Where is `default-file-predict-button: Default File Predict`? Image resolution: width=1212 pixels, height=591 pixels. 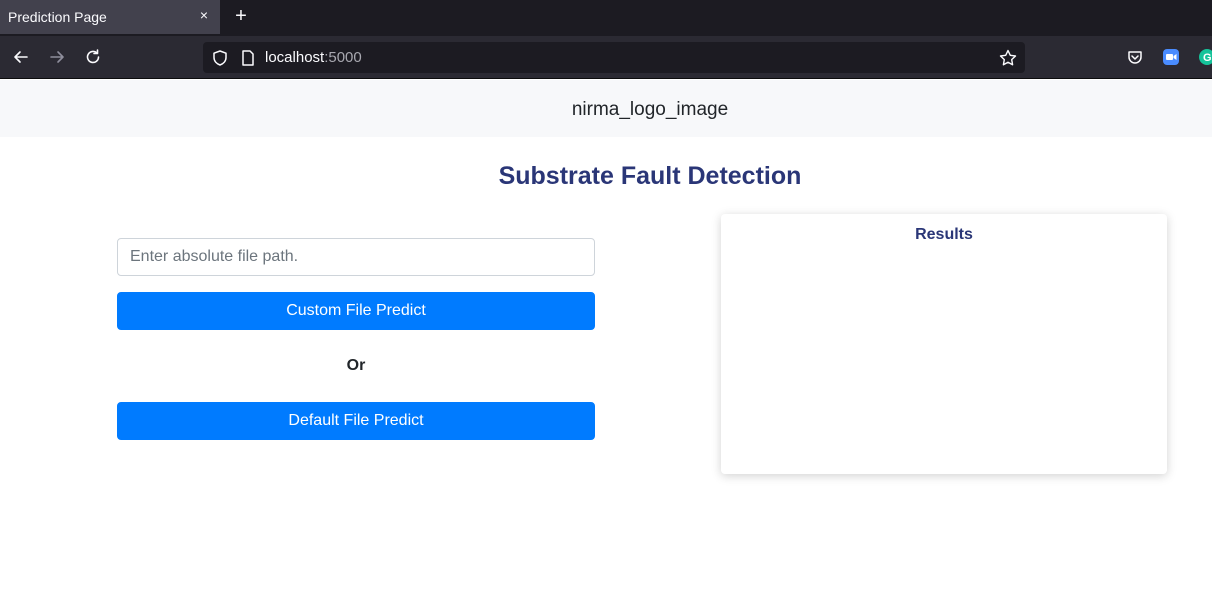 default-file-predict-button: Default File Predict is located at coordinates (356, 421).